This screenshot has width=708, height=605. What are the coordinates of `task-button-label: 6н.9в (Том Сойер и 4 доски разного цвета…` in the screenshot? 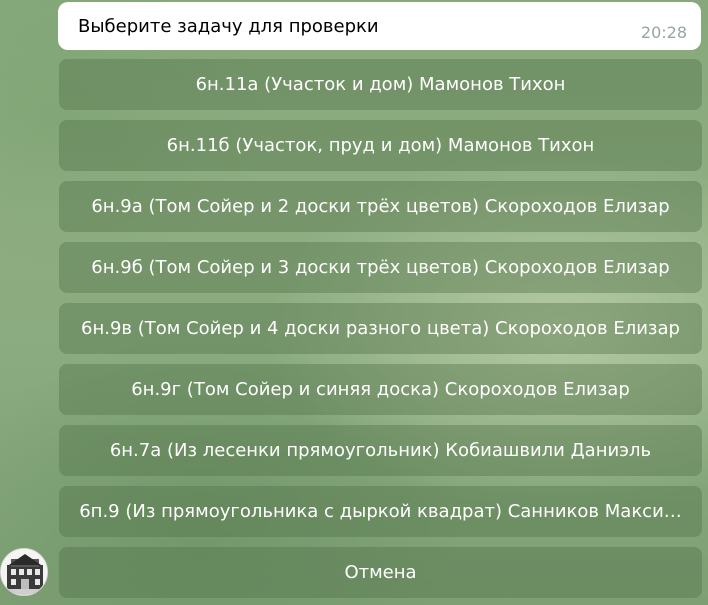 It's located at (380, 328).